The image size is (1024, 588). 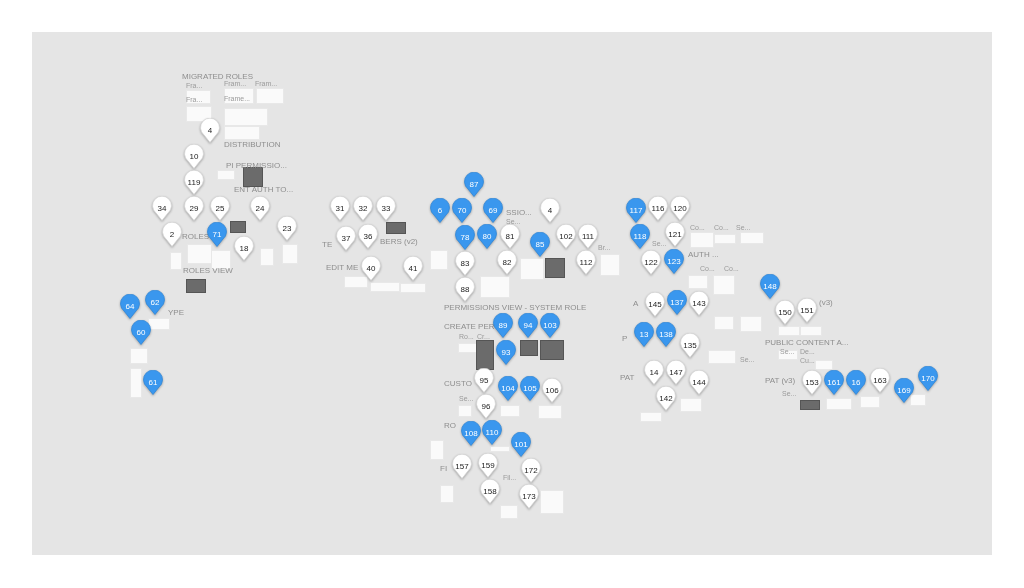 I want to click on comment-pin: 2, so click(x=172, y=234).